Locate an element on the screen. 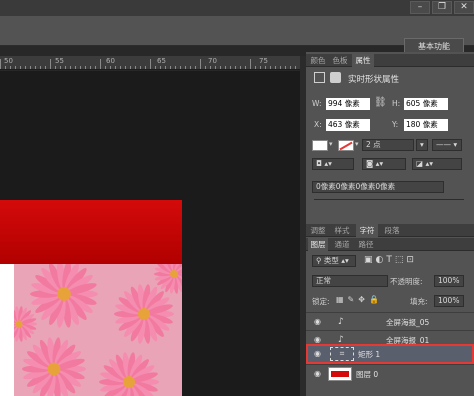 This screenshot has height=396, width=474. window-title-bar: – ❐ ✕ is located at coordinates (237, 8).